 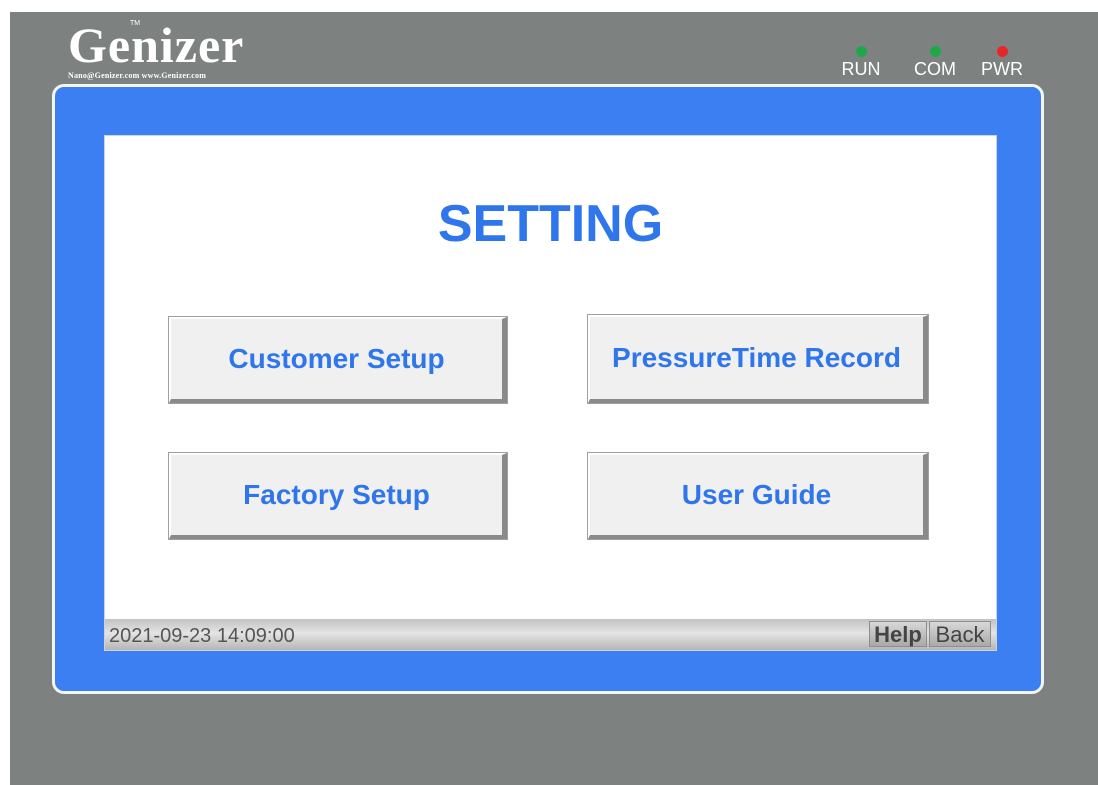 I want to click on run-indicator: RUN, so click(x=861, y=62).